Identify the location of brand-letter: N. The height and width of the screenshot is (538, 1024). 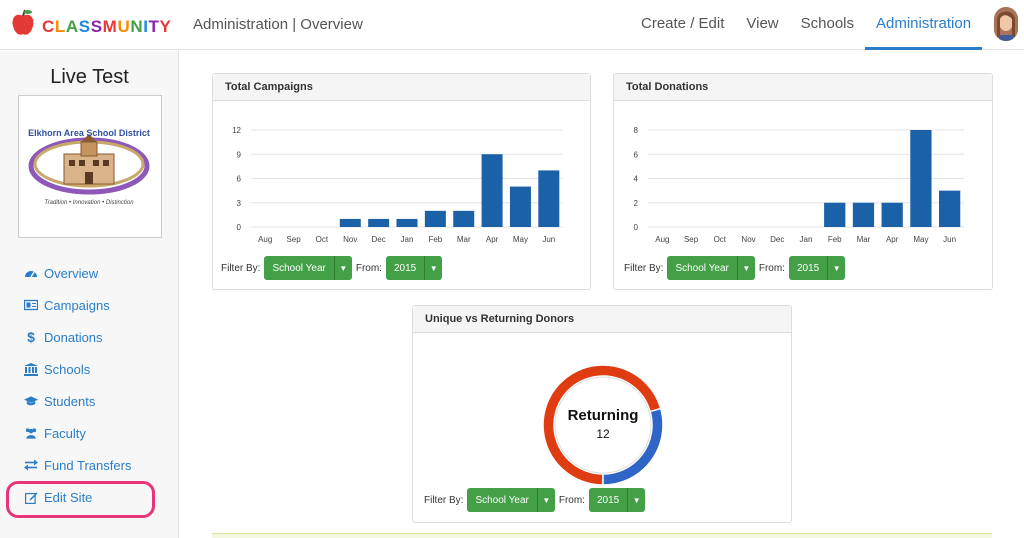
(137, 26).